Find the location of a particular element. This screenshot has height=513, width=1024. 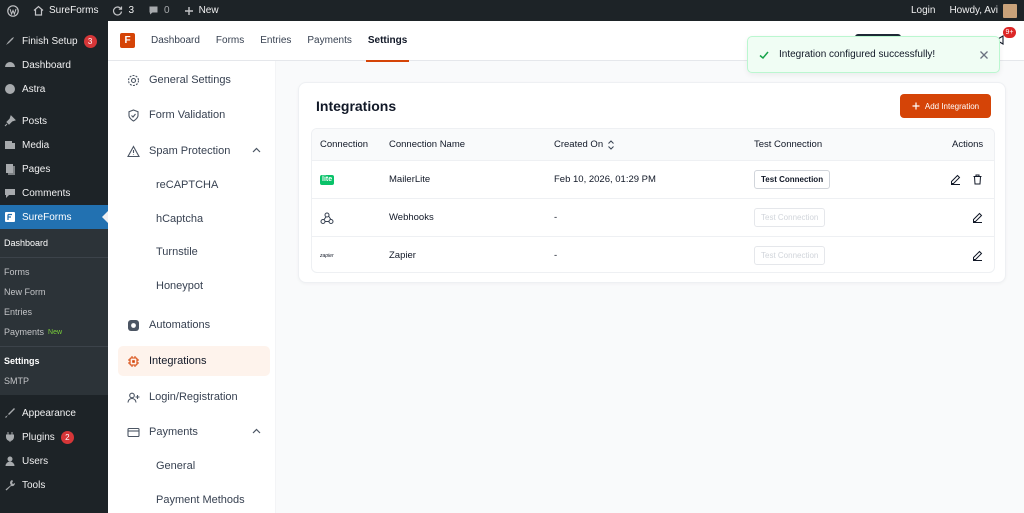

menu-label: Appearance is located at coordinates (49, 413).